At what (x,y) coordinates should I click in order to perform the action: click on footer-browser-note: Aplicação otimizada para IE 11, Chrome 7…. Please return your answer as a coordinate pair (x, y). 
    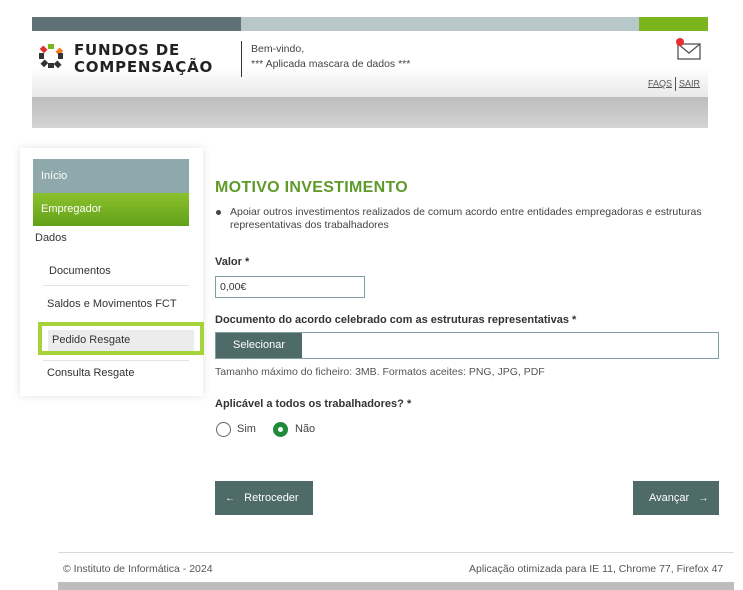
    Looking at the image, I should click on (596, 569).